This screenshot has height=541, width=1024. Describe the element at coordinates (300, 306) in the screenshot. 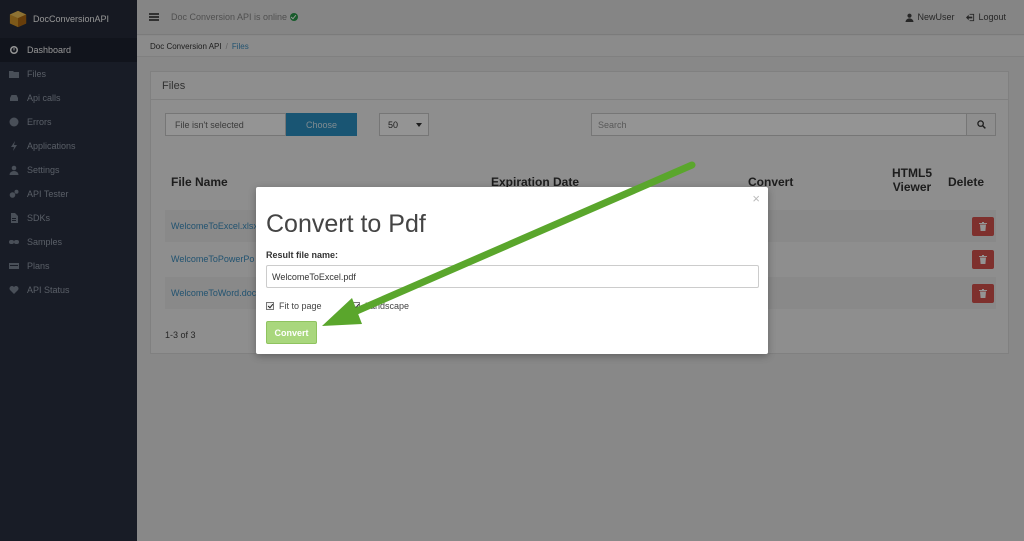

I see `fit-to-page-label: Fit to page` at that location.